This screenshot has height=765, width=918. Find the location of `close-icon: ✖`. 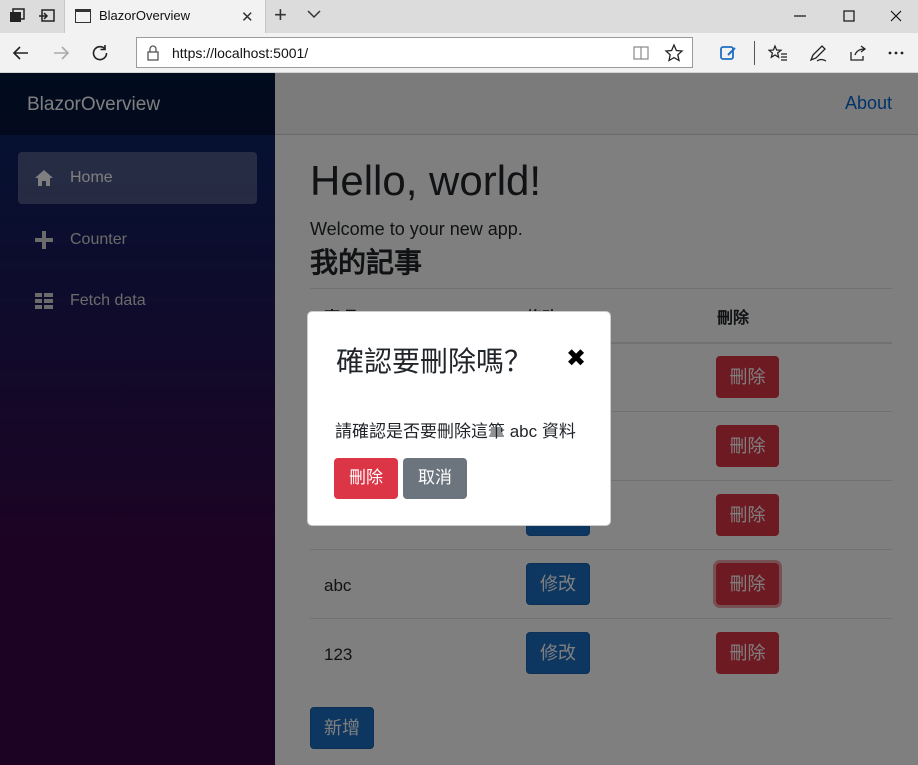

close-icon: ✖ is located at coordinates (576, 358).